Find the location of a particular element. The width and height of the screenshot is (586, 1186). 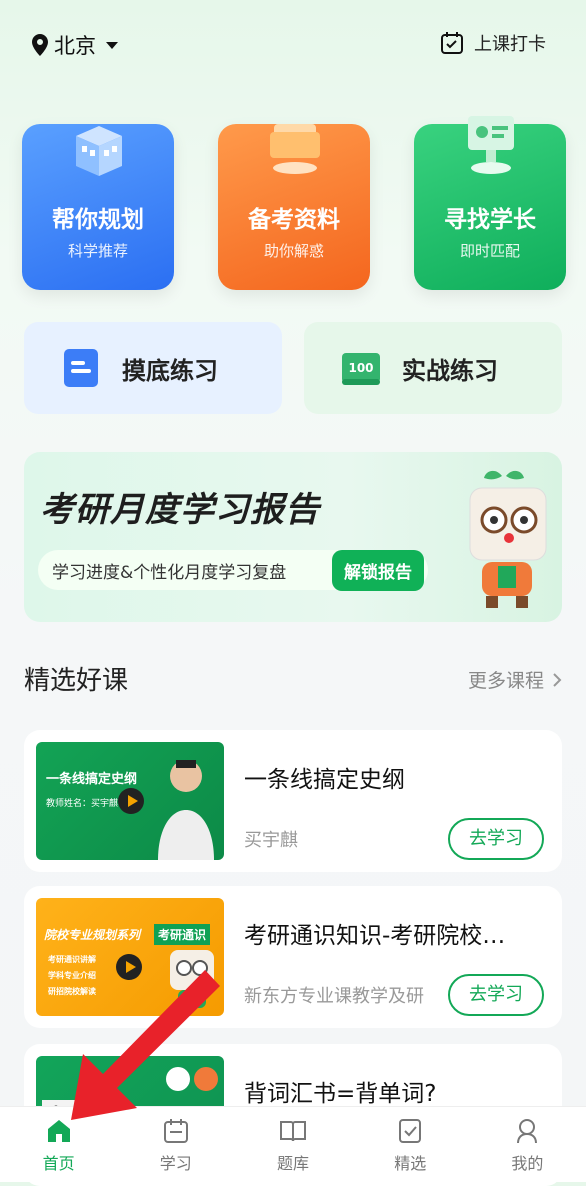

more-courses-link: 更多课程 is located at coordinates (515, 679).